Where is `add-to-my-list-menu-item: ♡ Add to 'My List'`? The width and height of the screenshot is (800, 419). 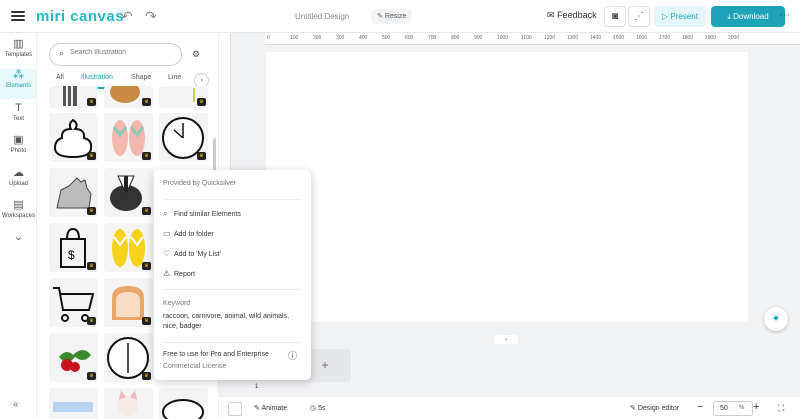 add-to-my-list-menu-item: ♡ Add to 'My List' is located at coordinates (232, 256).